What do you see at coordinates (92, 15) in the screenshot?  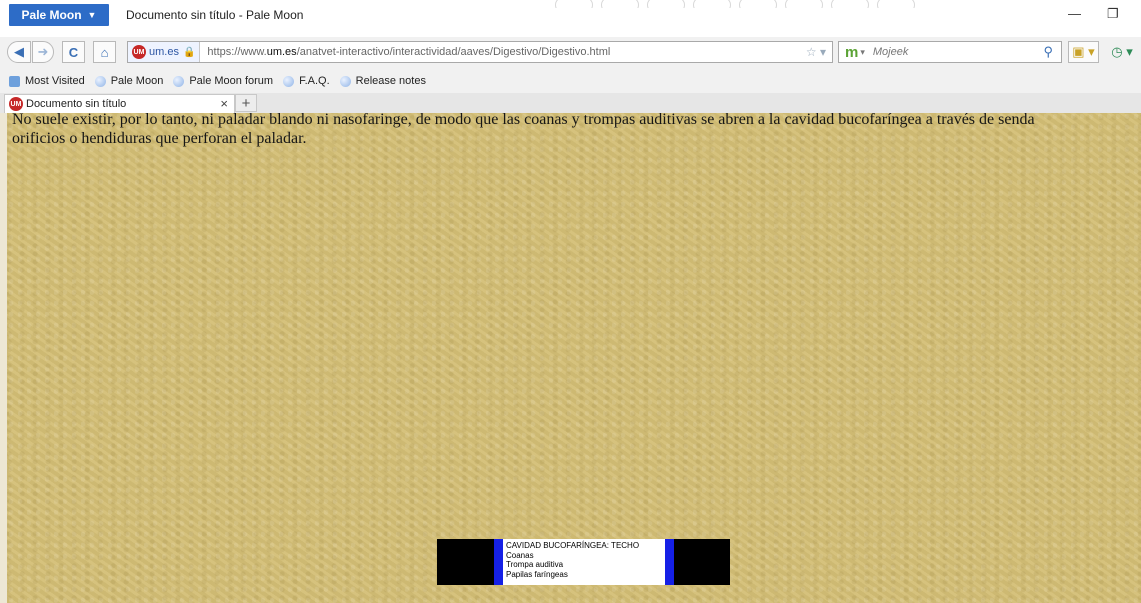 I see `chevron-down-icon: ▼` at bounding box center [92, 15].